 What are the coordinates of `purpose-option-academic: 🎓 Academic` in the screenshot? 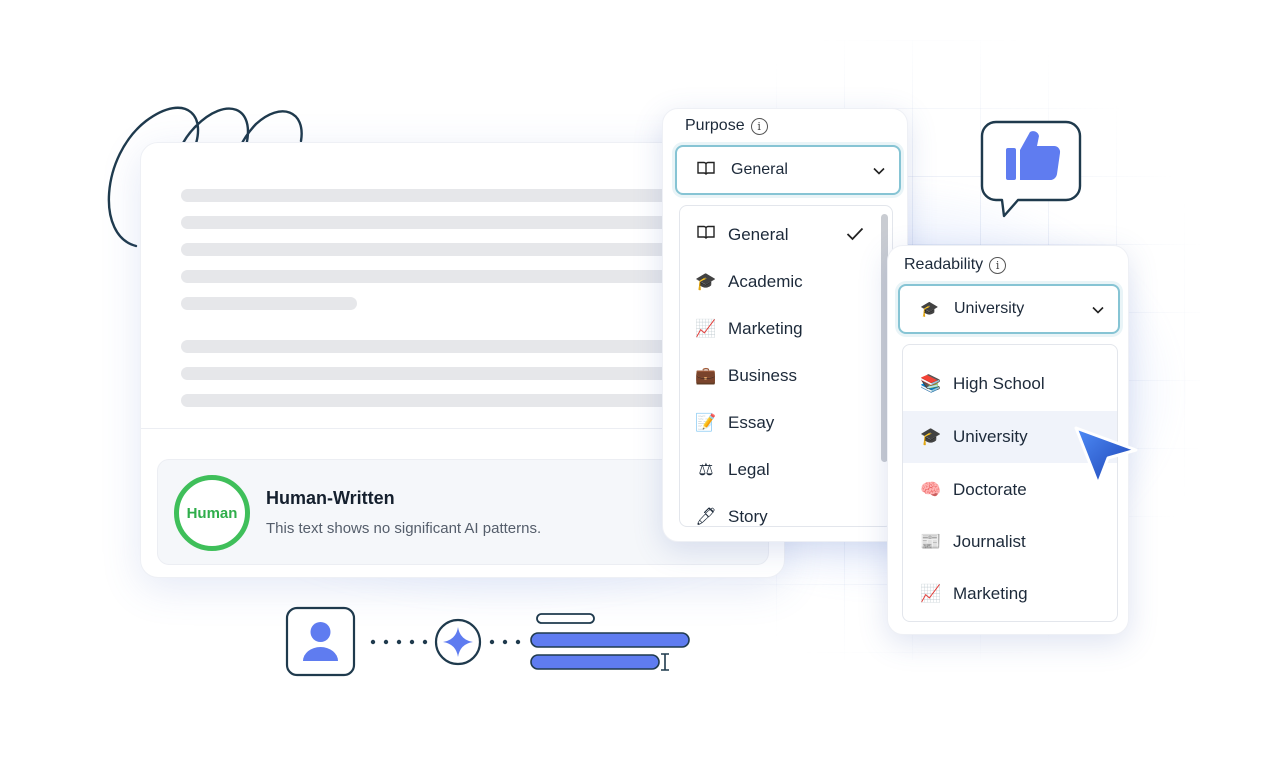 It's located at (786, 282).